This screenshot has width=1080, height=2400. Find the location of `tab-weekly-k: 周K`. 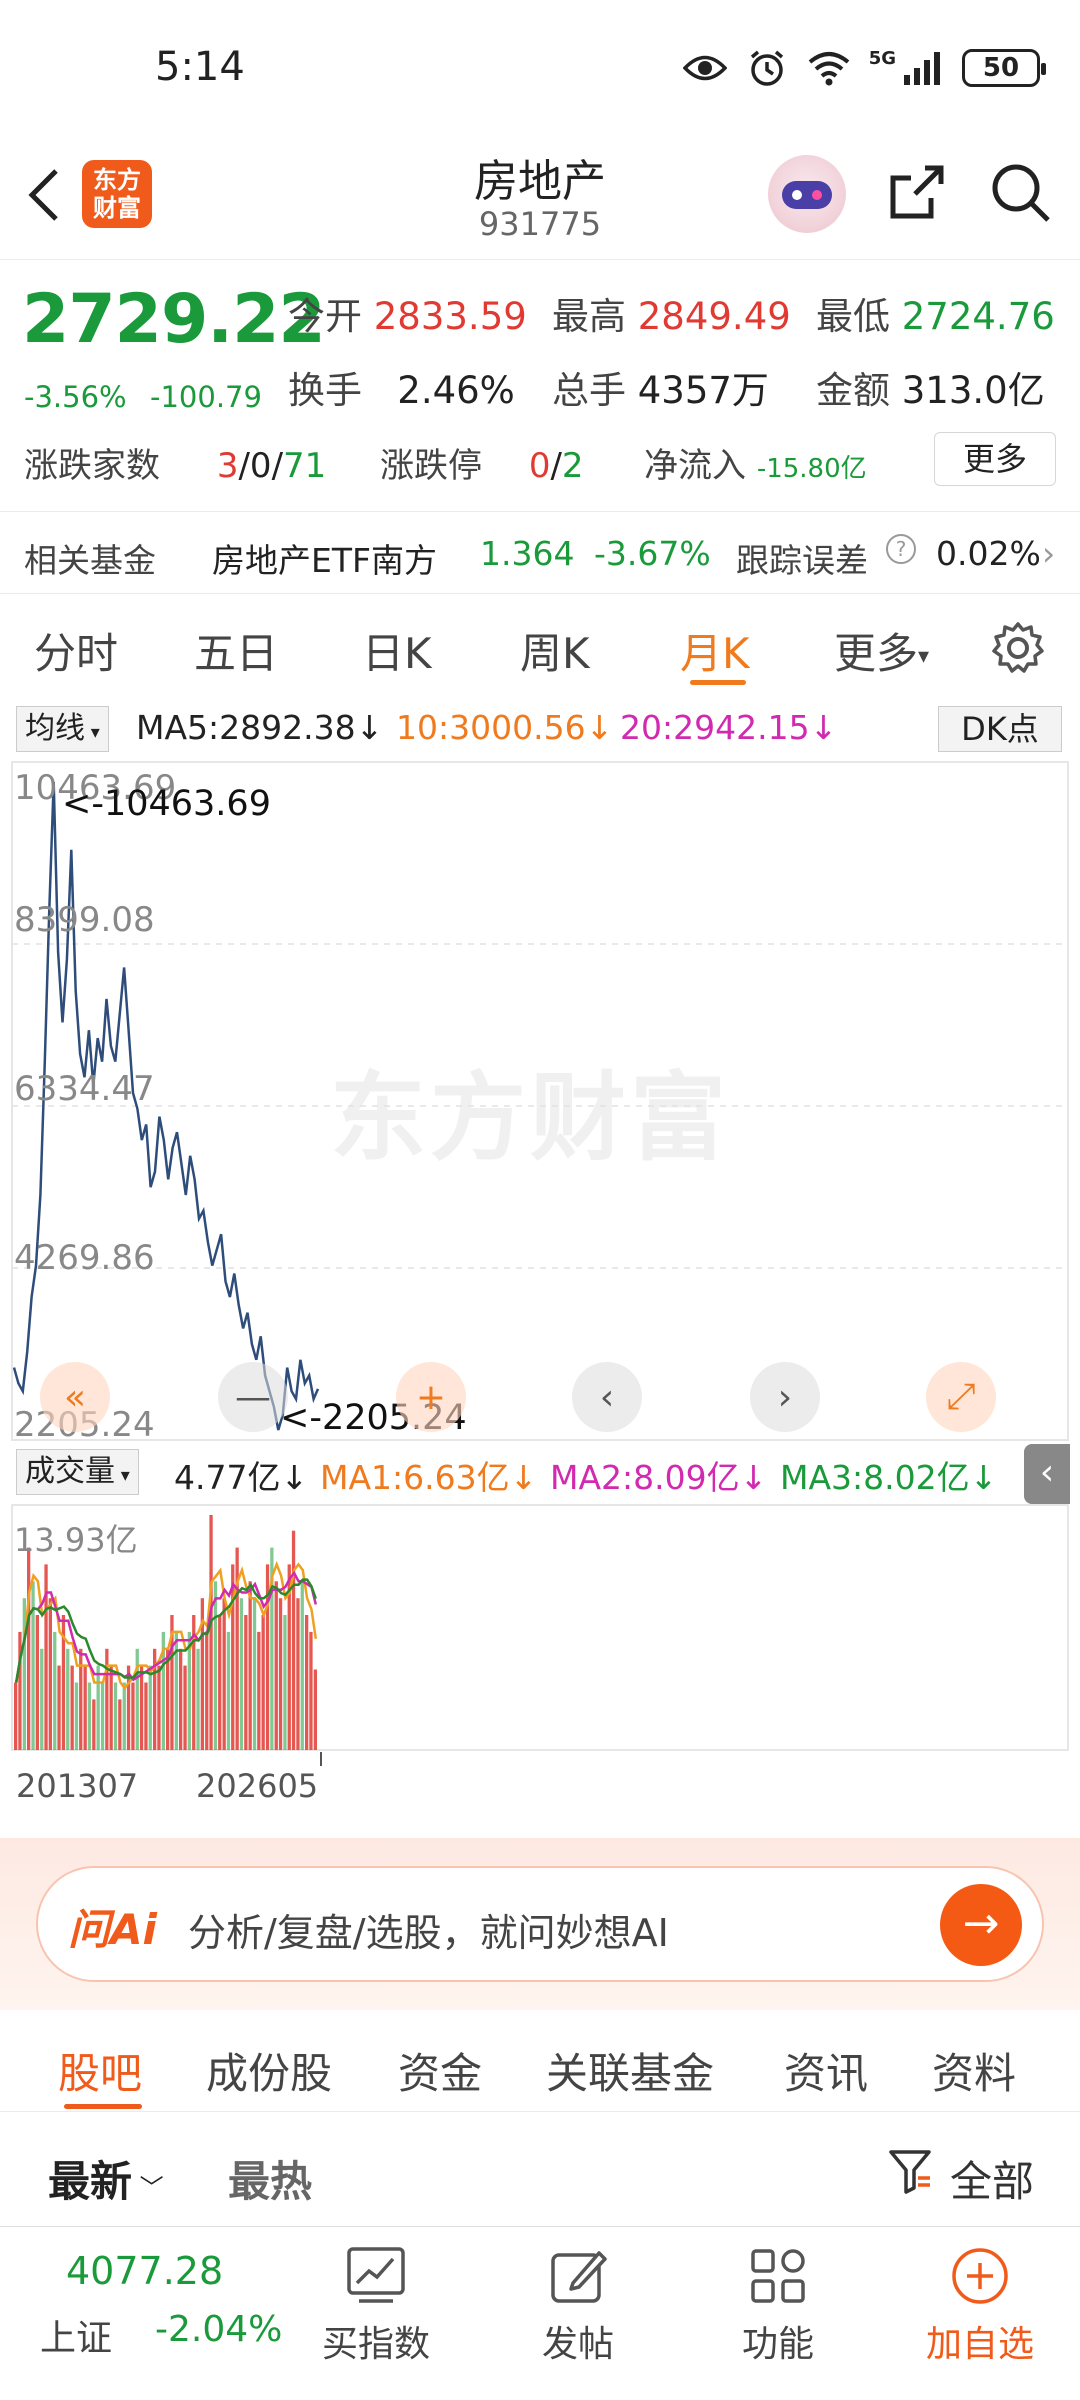

tab-weekly-k: 周K is located at coordinates (555, 650).